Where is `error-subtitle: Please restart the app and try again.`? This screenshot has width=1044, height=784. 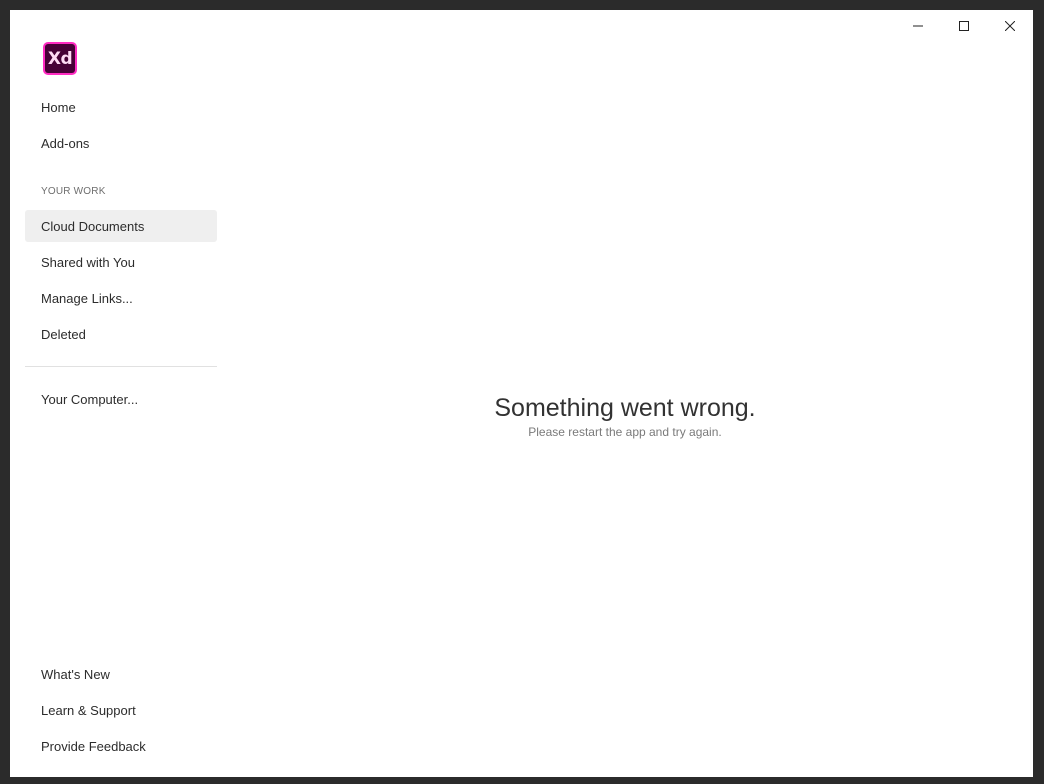 error-subtitle: Please restart the app and try again. is located at coordinates (625, 432).